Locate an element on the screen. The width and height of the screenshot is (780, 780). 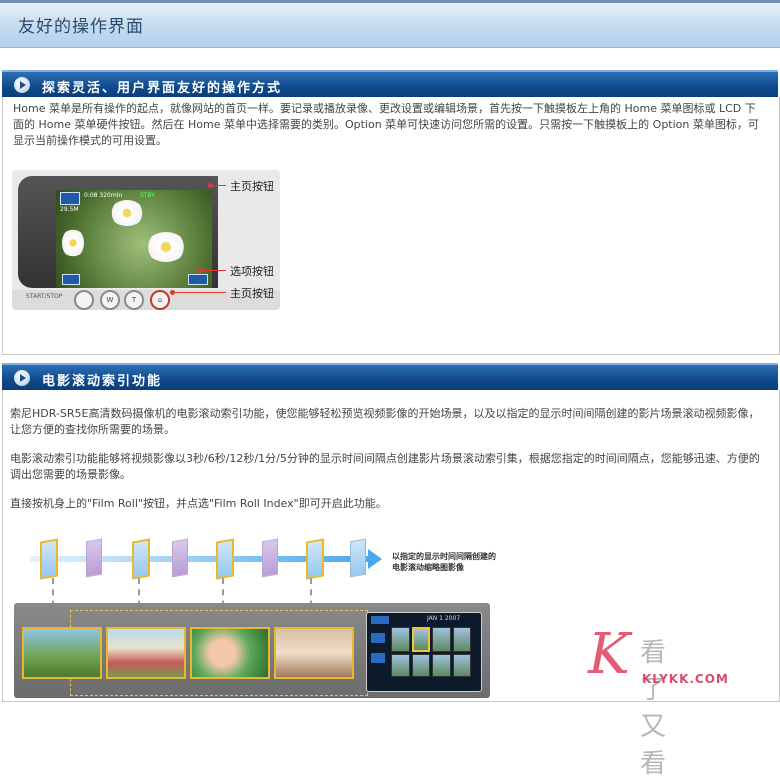
thumbnail-grid is located at coordinates (431, 652).